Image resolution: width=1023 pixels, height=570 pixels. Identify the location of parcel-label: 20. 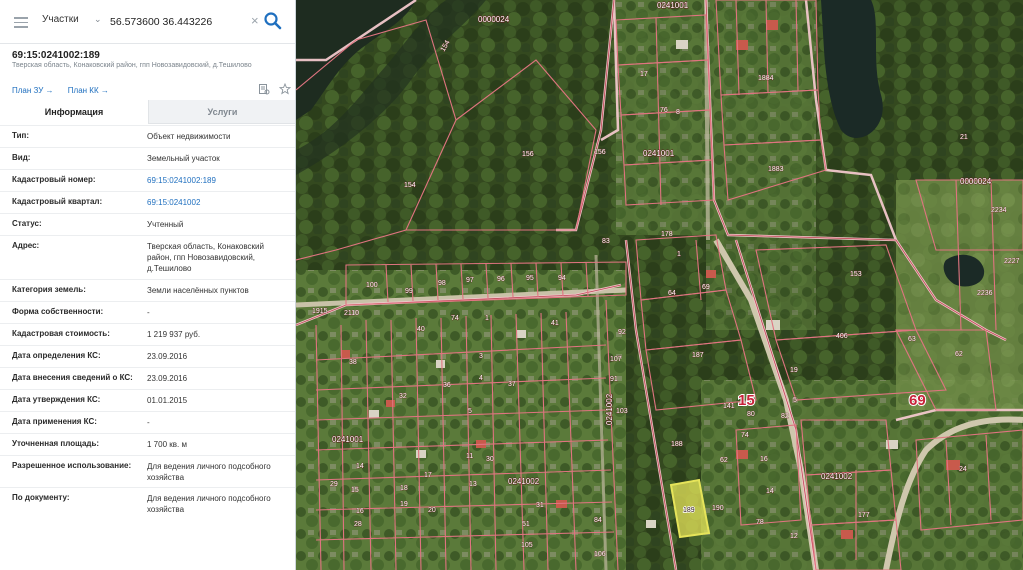
(432, 510).